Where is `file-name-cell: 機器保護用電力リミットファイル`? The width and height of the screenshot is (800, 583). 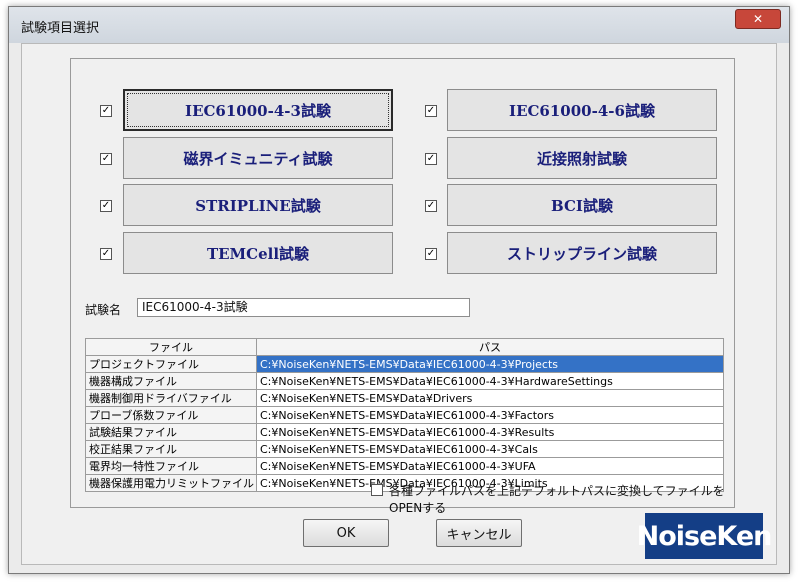
file-name-cell: 機器保護用電力リミットファイル is located at coordinates (171, 483).